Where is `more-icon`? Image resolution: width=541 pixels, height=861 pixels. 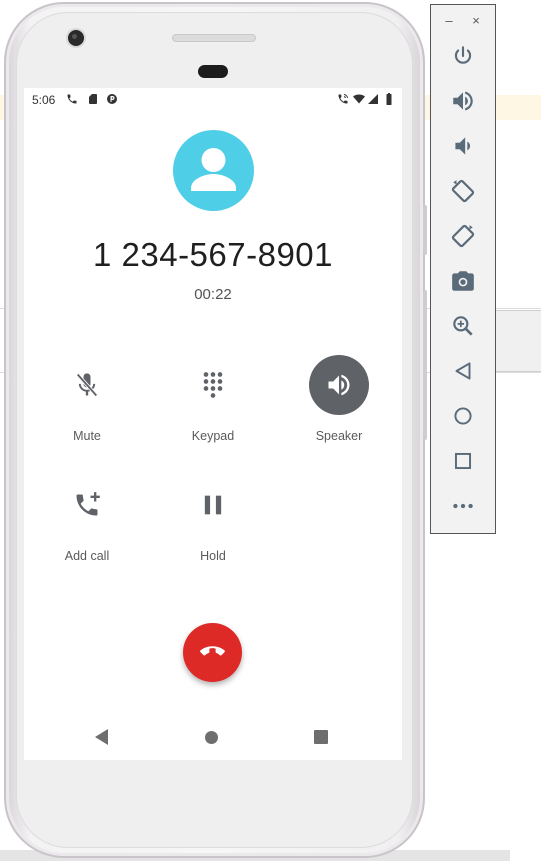
more-icon is located at coordinates (463, 506).